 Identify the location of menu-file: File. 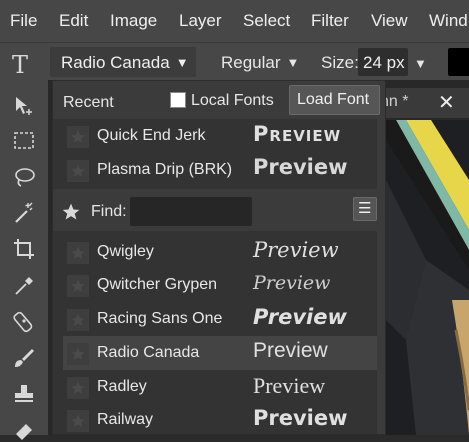
(23, 21).